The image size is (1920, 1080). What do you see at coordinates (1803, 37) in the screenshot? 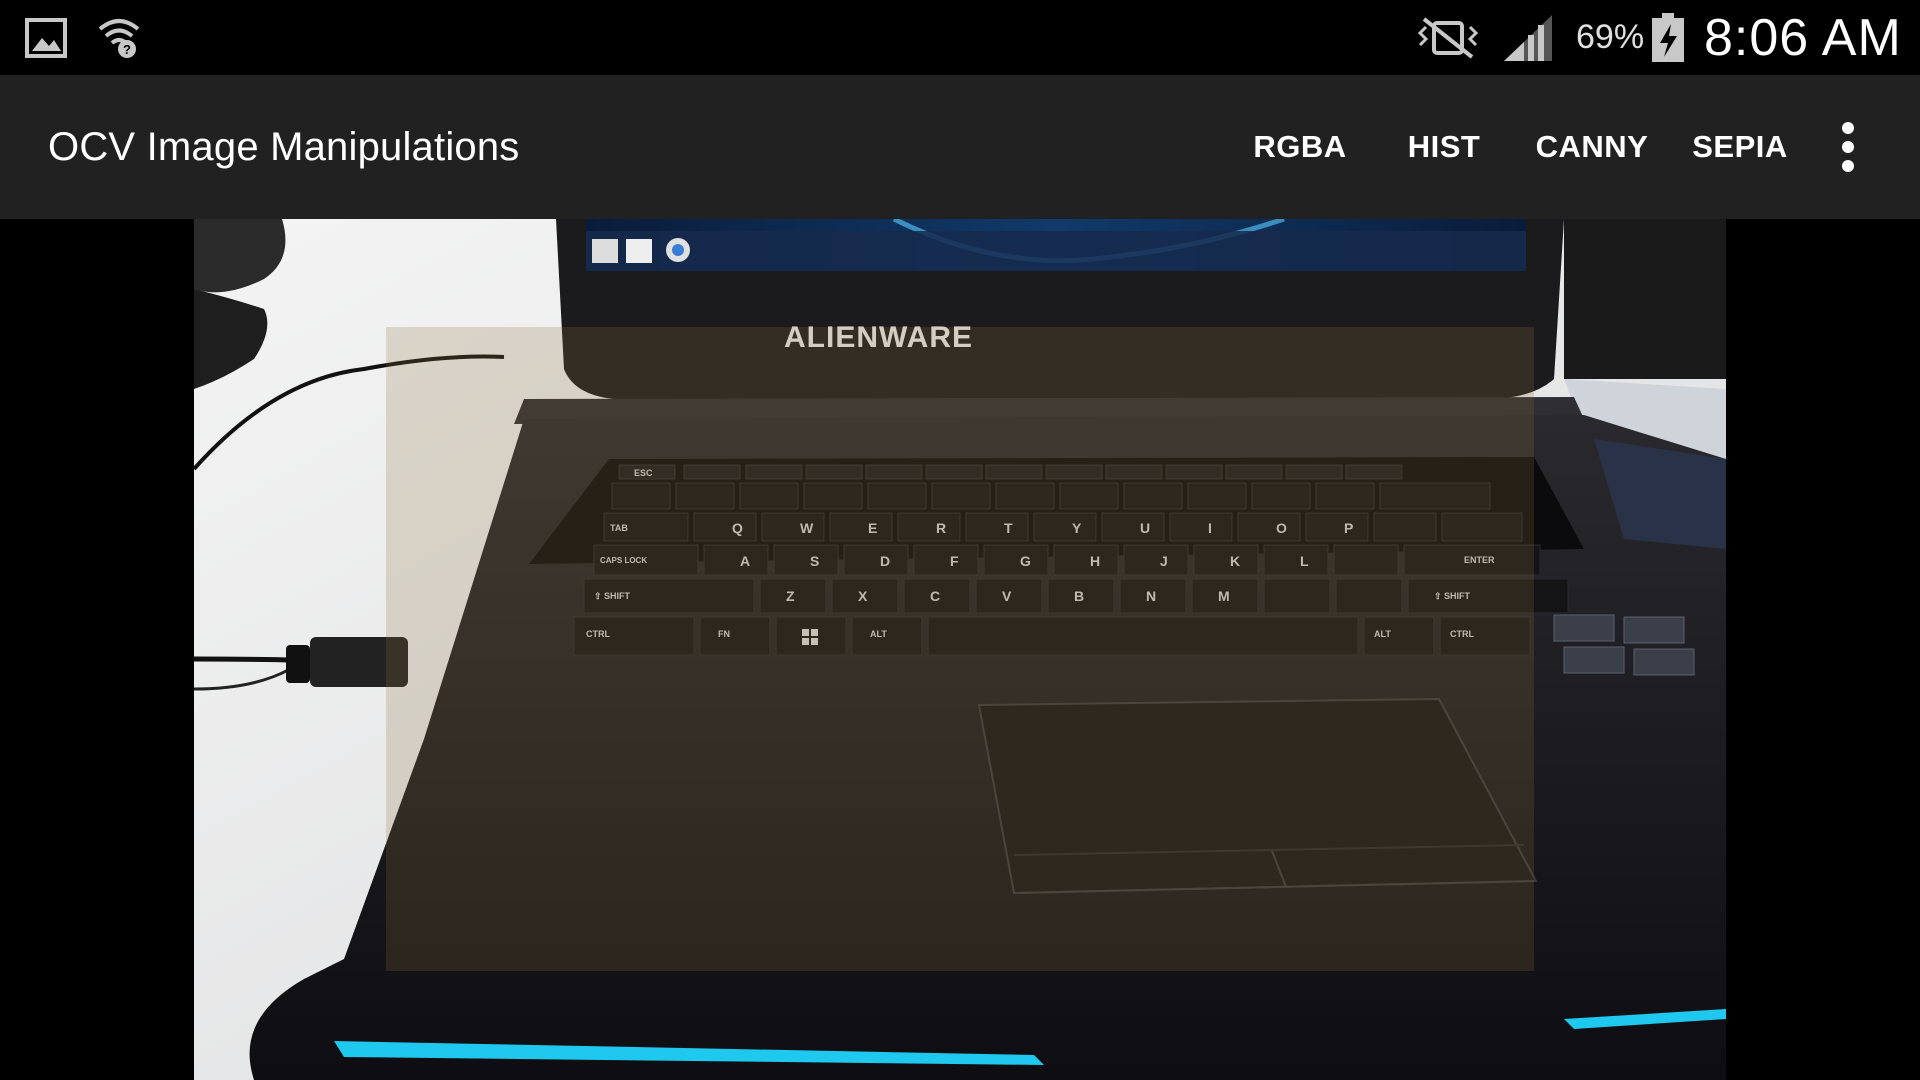
I see `clock: 8:06 AM` at bounding box center [1803, 37].